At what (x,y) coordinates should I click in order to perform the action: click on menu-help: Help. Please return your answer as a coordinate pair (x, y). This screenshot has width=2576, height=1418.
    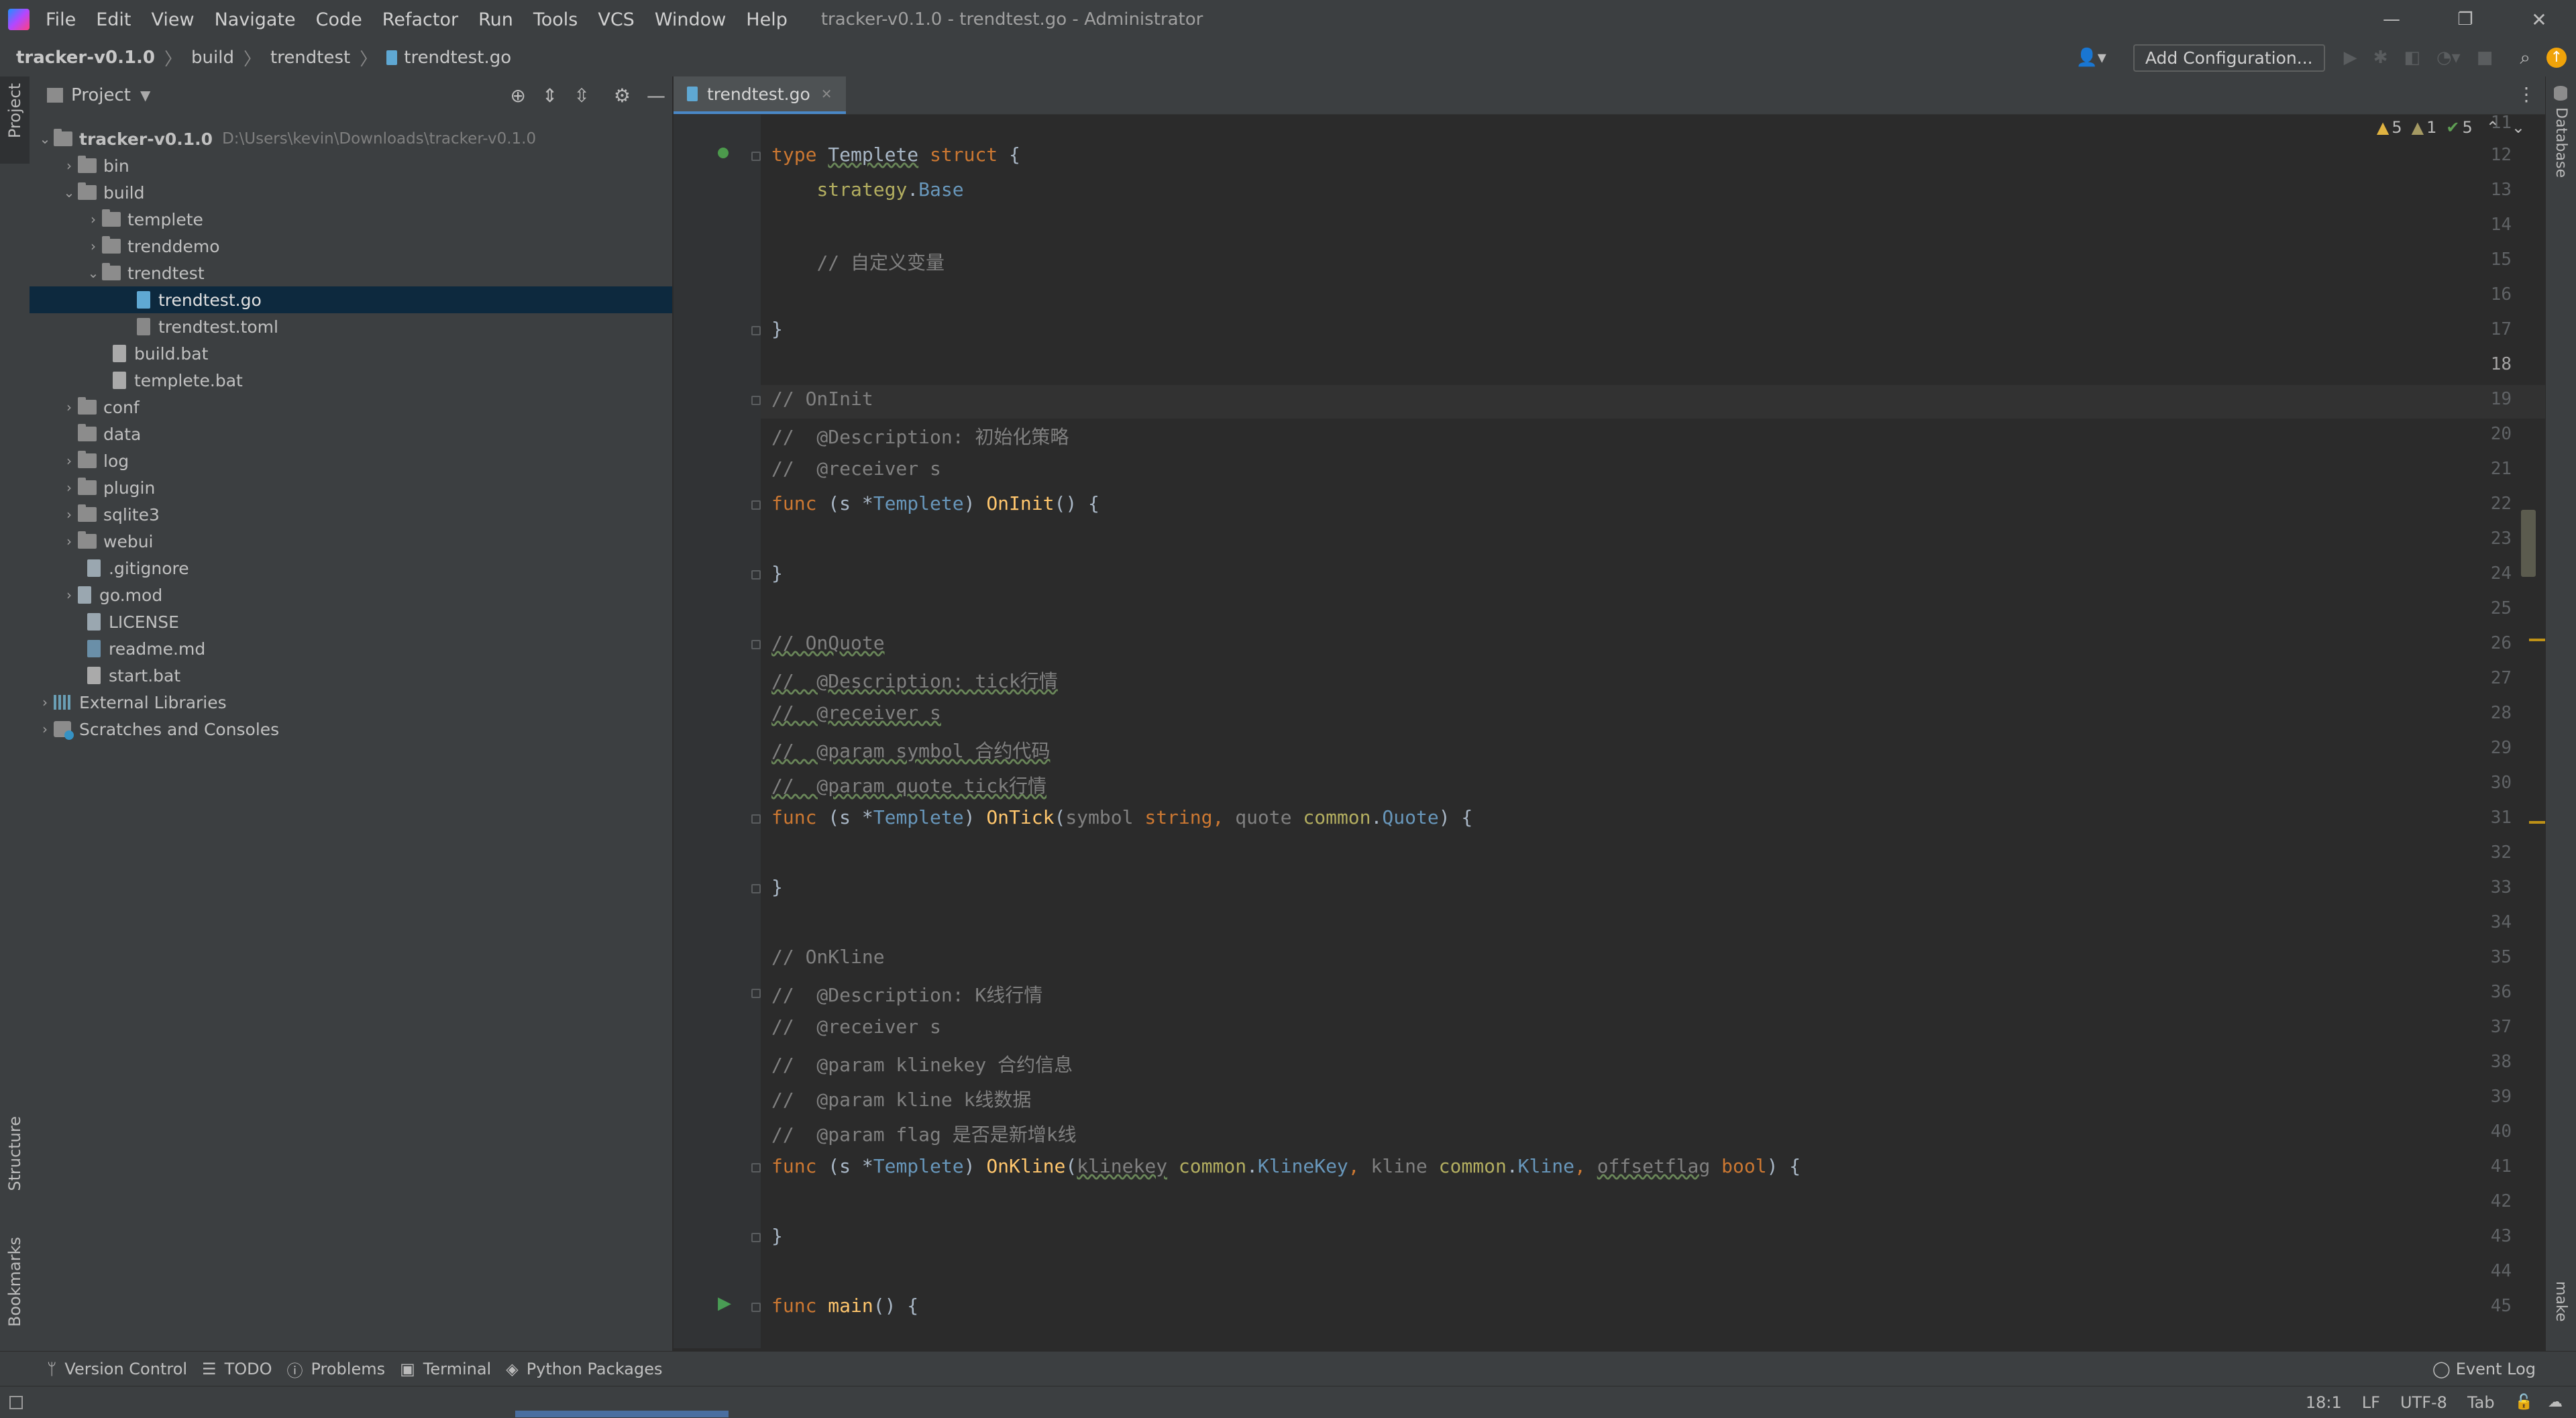
    Looking at the image, I should click on (767, 19).